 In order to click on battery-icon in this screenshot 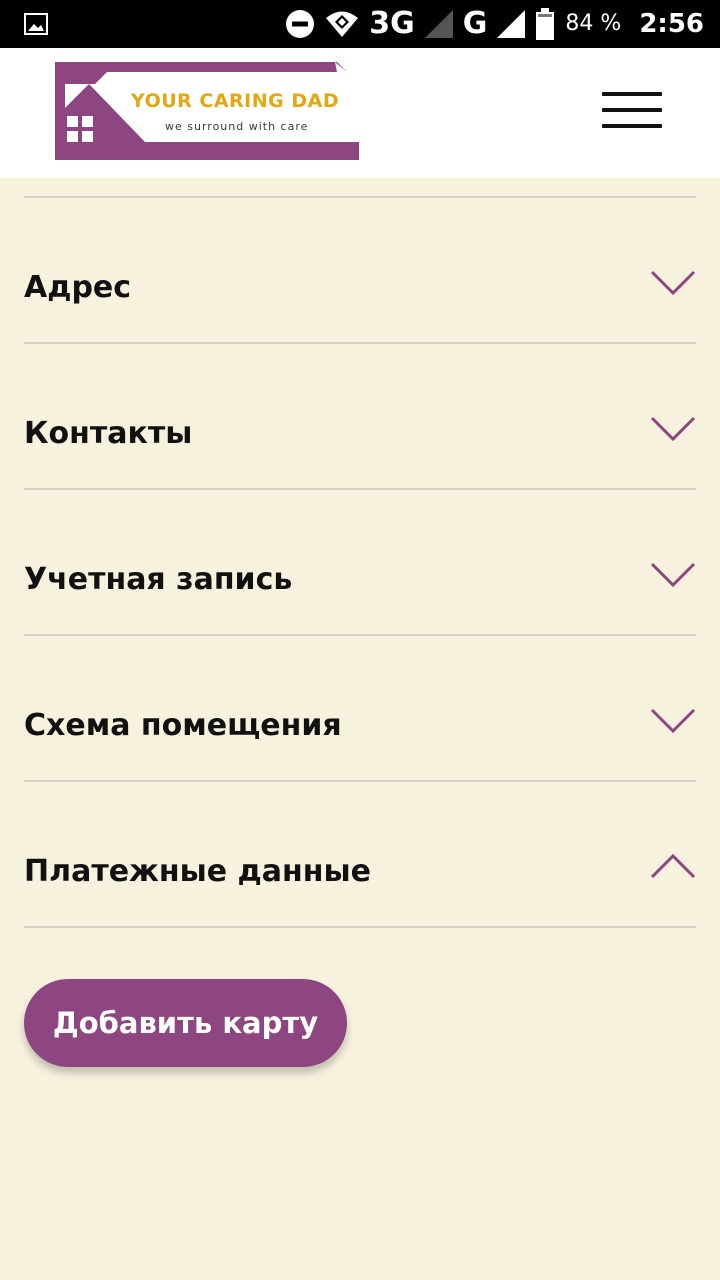, I will do `click(545, 24)`.